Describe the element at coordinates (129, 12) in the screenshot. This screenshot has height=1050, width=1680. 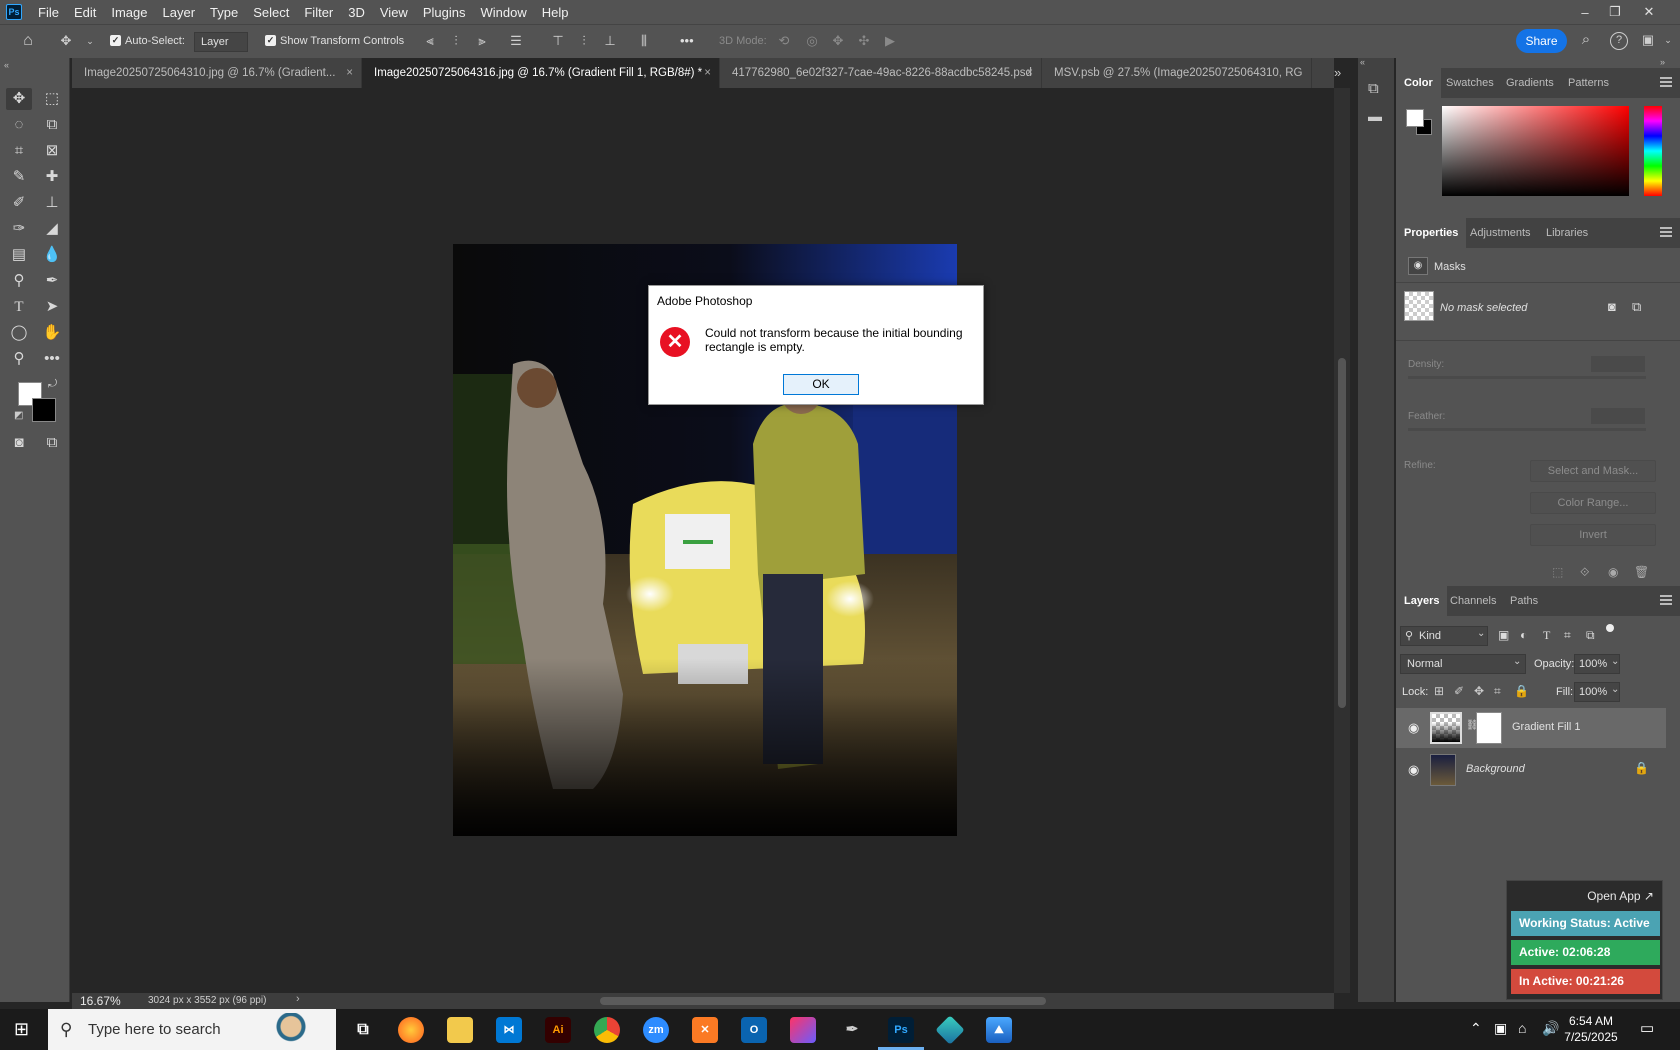
I see `menu-image: Image` at that location.